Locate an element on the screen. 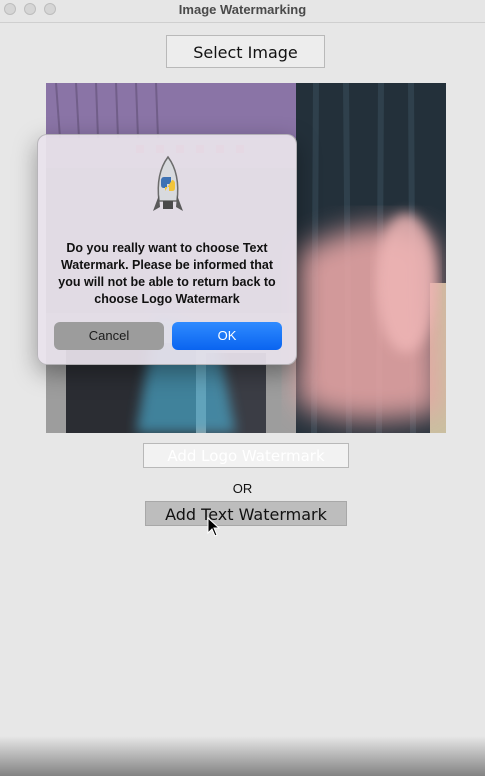  add-logo-watermark-button: Add Logo Watermark is located at coordinates (246, 455).